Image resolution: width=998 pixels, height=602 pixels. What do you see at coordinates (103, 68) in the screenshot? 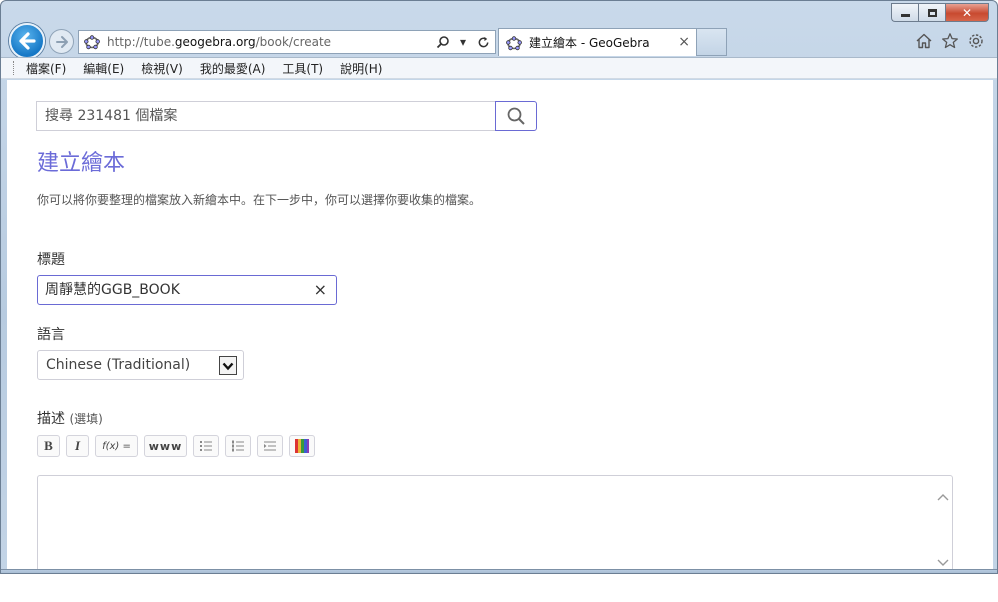
I see `menu-edit: 編輯(E)` at bounding box center [103, 68].